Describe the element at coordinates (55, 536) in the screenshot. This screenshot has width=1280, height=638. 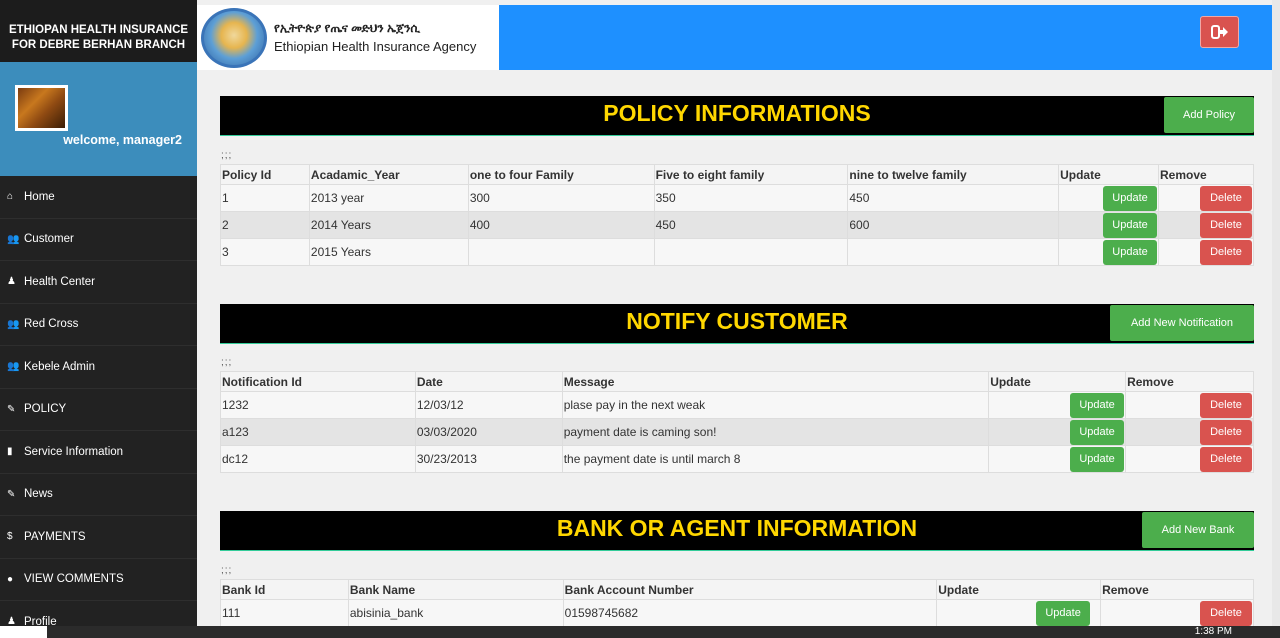
I see `sidebar-item-label: PAYMENTS` at that location.